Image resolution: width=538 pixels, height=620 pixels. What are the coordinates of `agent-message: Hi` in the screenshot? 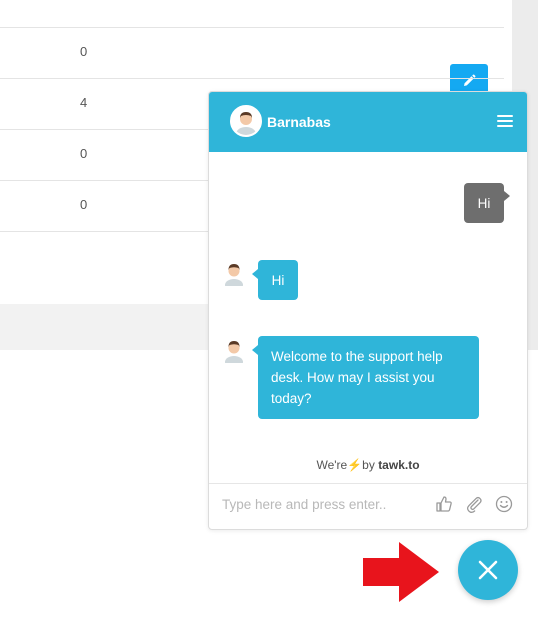 It's located at (275, 280).